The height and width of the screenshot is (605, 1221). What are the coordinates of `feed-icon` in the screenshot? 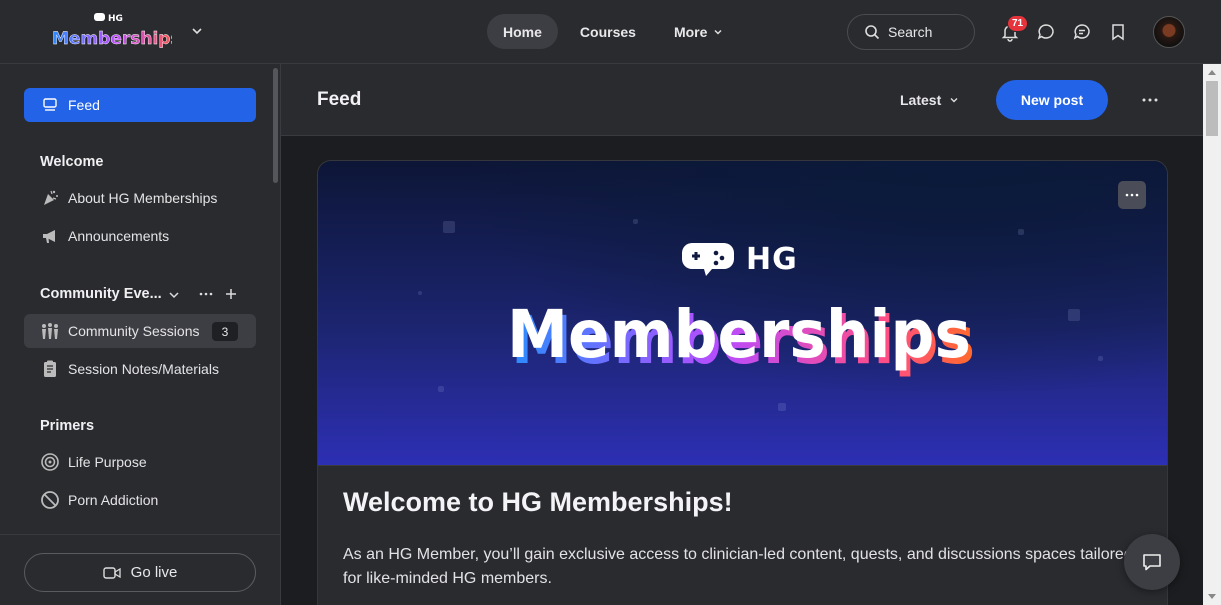 It's located at (50, 104).